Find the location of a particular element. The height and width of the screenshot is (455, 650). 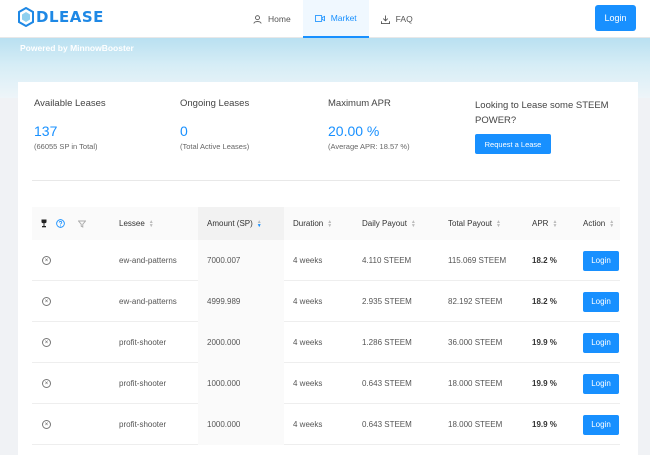

section-divider is located at coordinates (326, 180).